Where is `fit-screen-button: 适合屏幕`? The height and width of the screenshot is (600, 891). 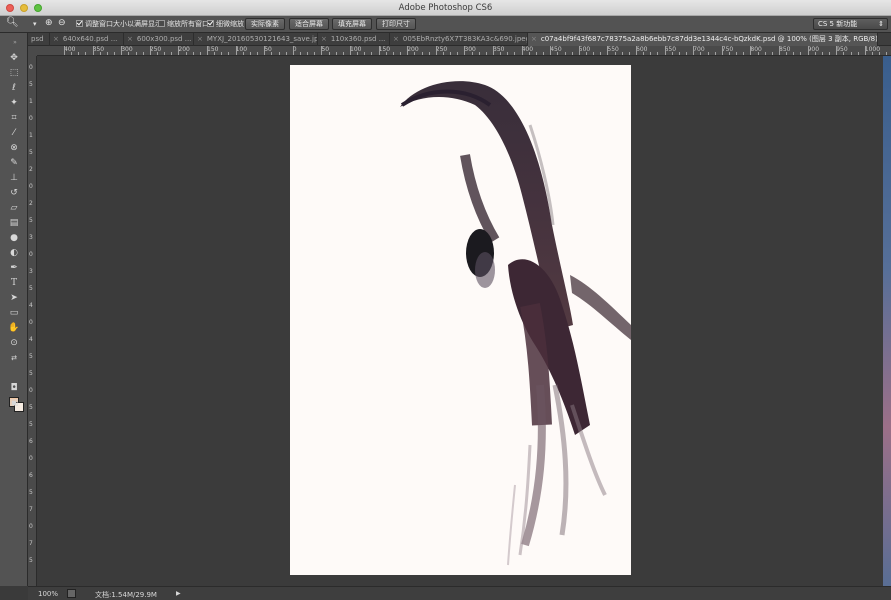 fit-screen-button: 适合屏幕 is located at coordinates (309, 24).